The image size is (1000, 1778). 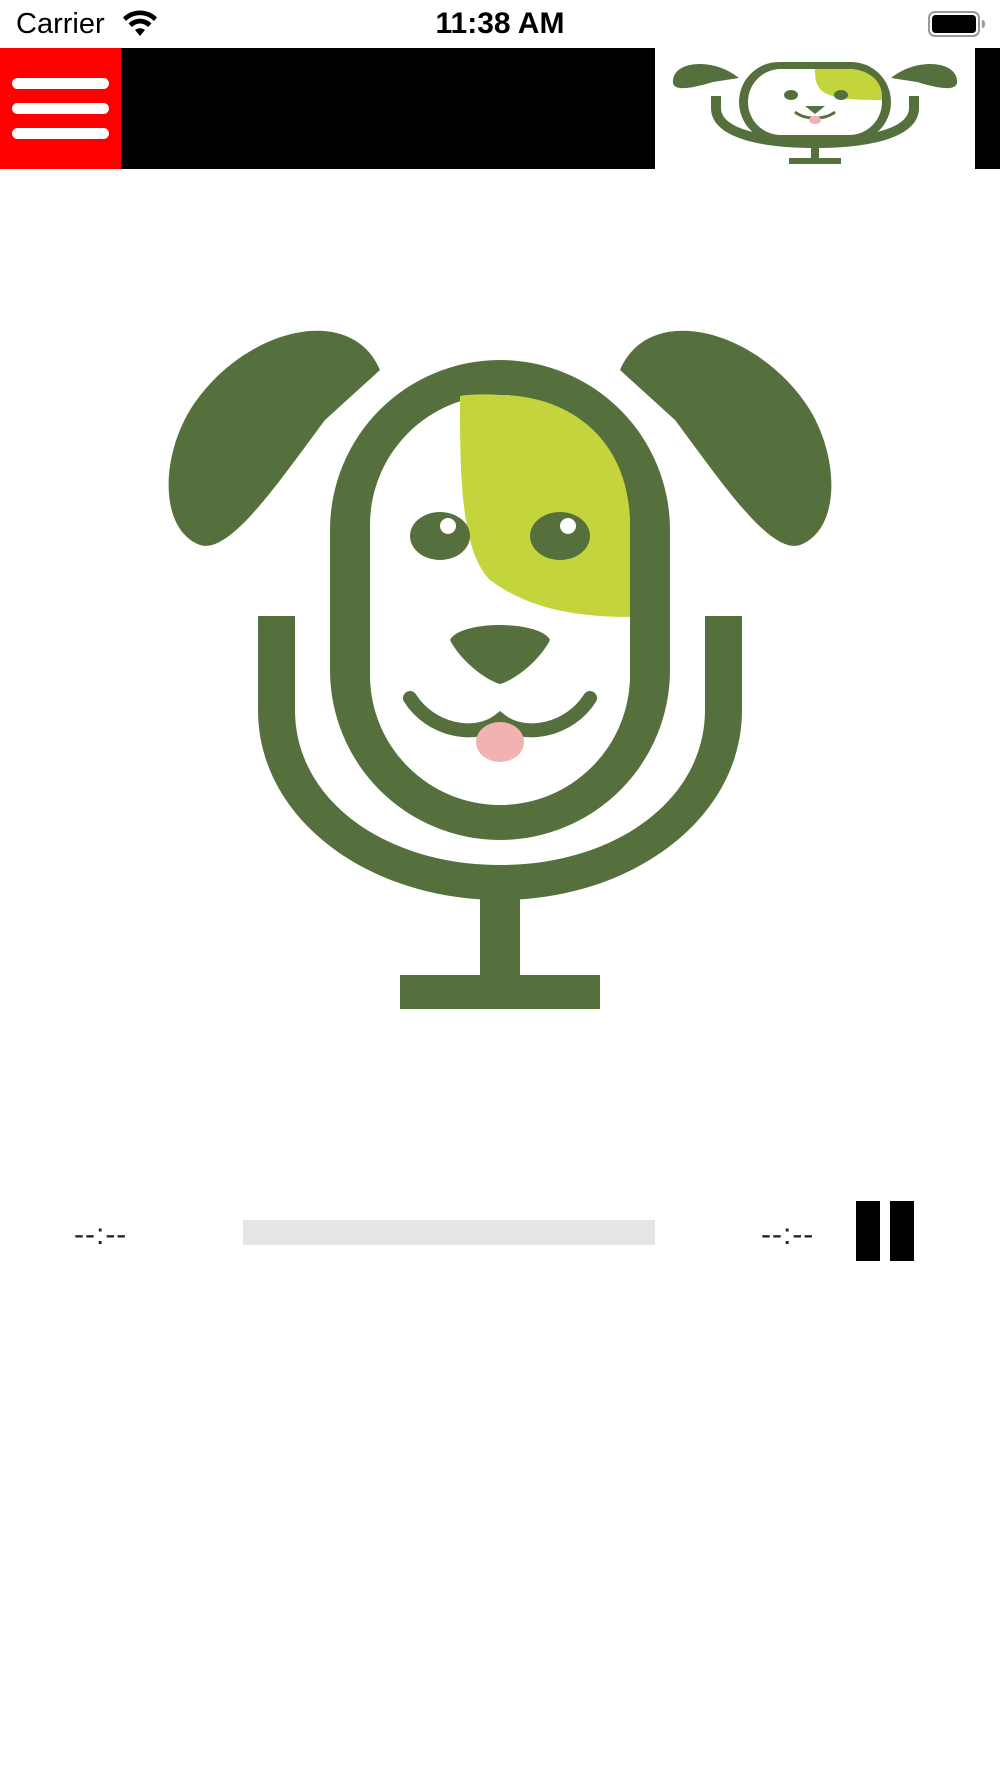 What do you see at coordinates (449, 1232) in the screenshot?
I see `progress-slider` at bounding box center [449, 1232].